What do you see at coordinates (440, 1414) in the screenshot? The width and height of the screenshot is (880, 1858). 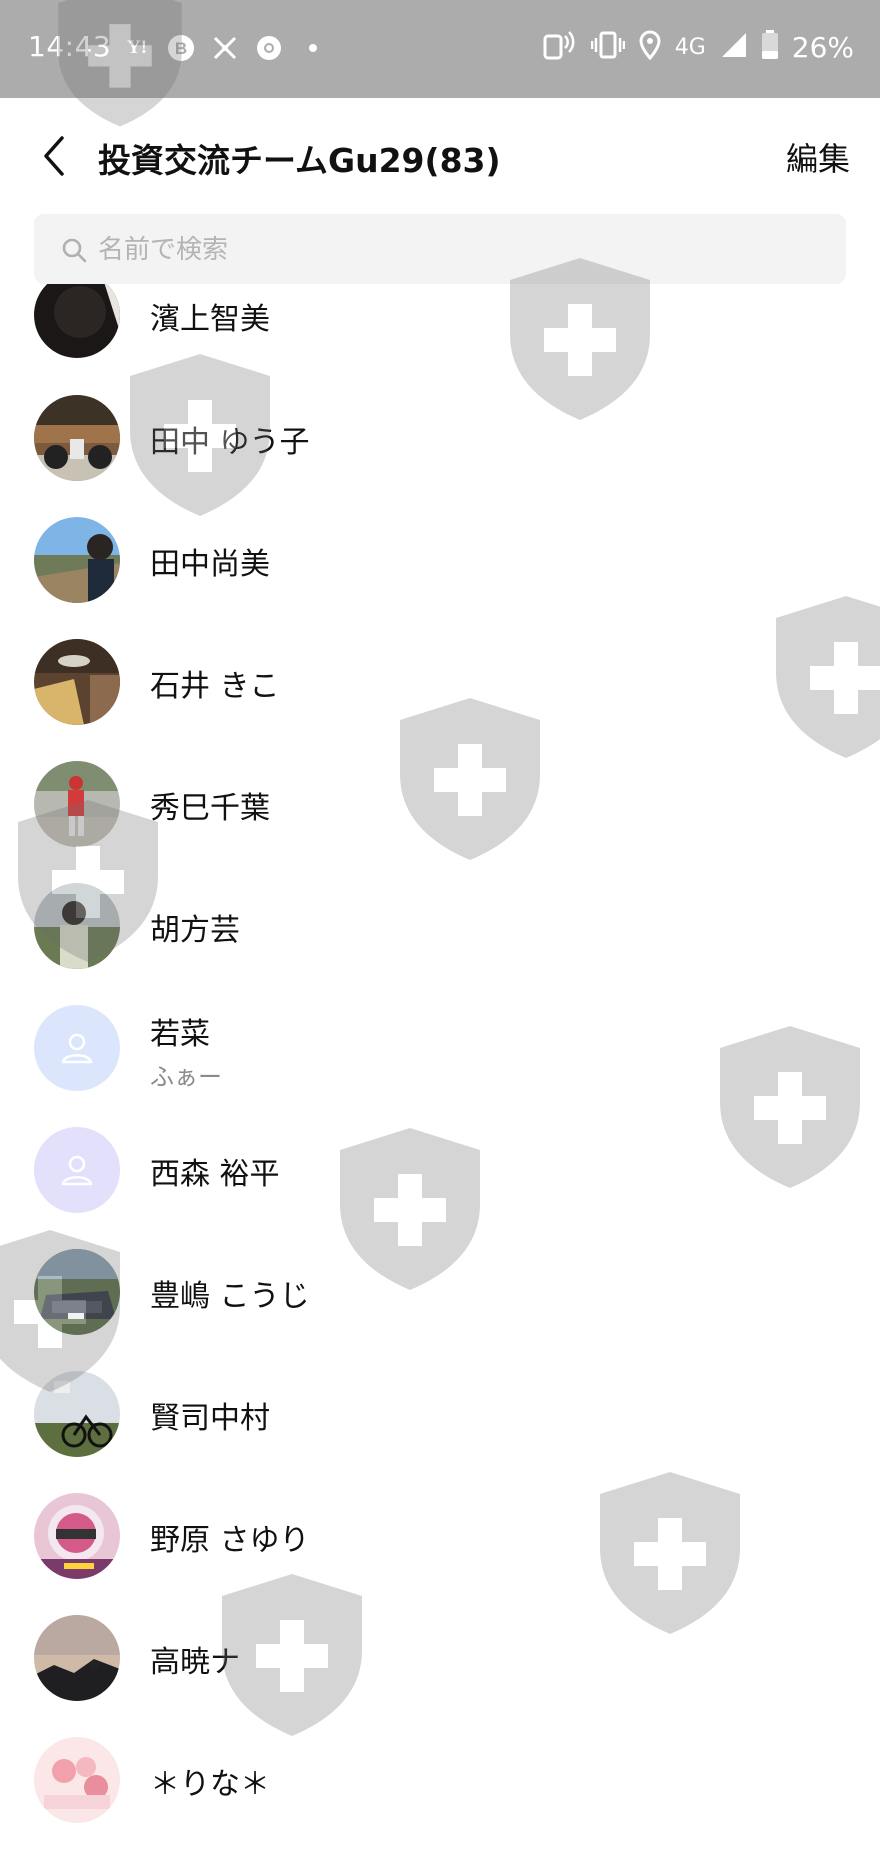 I see `member-row: 賢司中村` at bounding box center [440, 1414].